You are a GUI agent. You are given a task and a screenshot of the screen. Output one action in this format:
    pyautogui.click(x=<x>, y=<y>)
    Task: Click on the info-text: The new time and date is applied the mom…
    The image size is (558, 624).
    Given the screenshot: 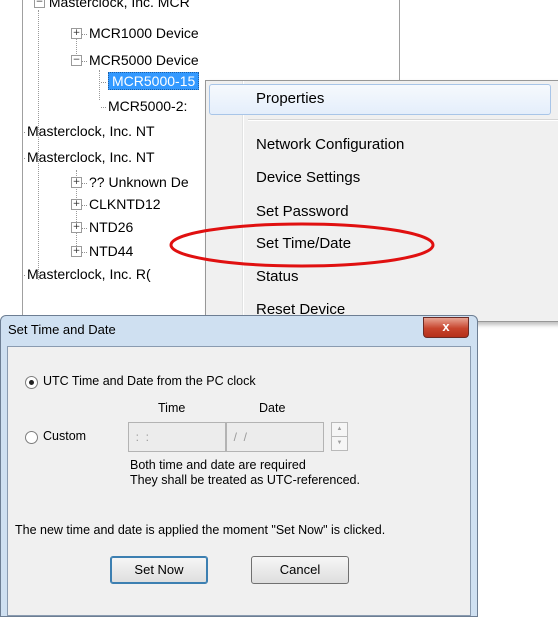 What is the action you would take?
    pyautogui.click(x=200, y=530)
    